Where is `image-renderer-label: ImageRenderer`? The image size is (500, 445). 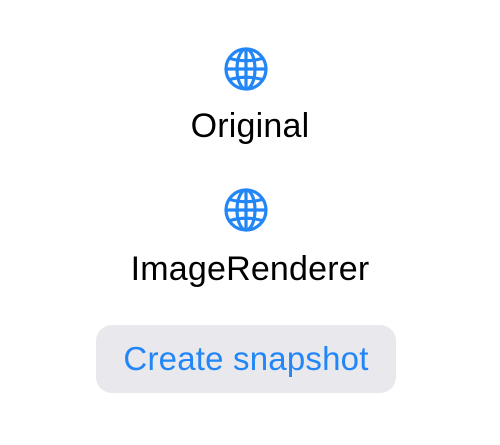 image-renderer-label: ImageRenderer is located at coordinates (250, 269).